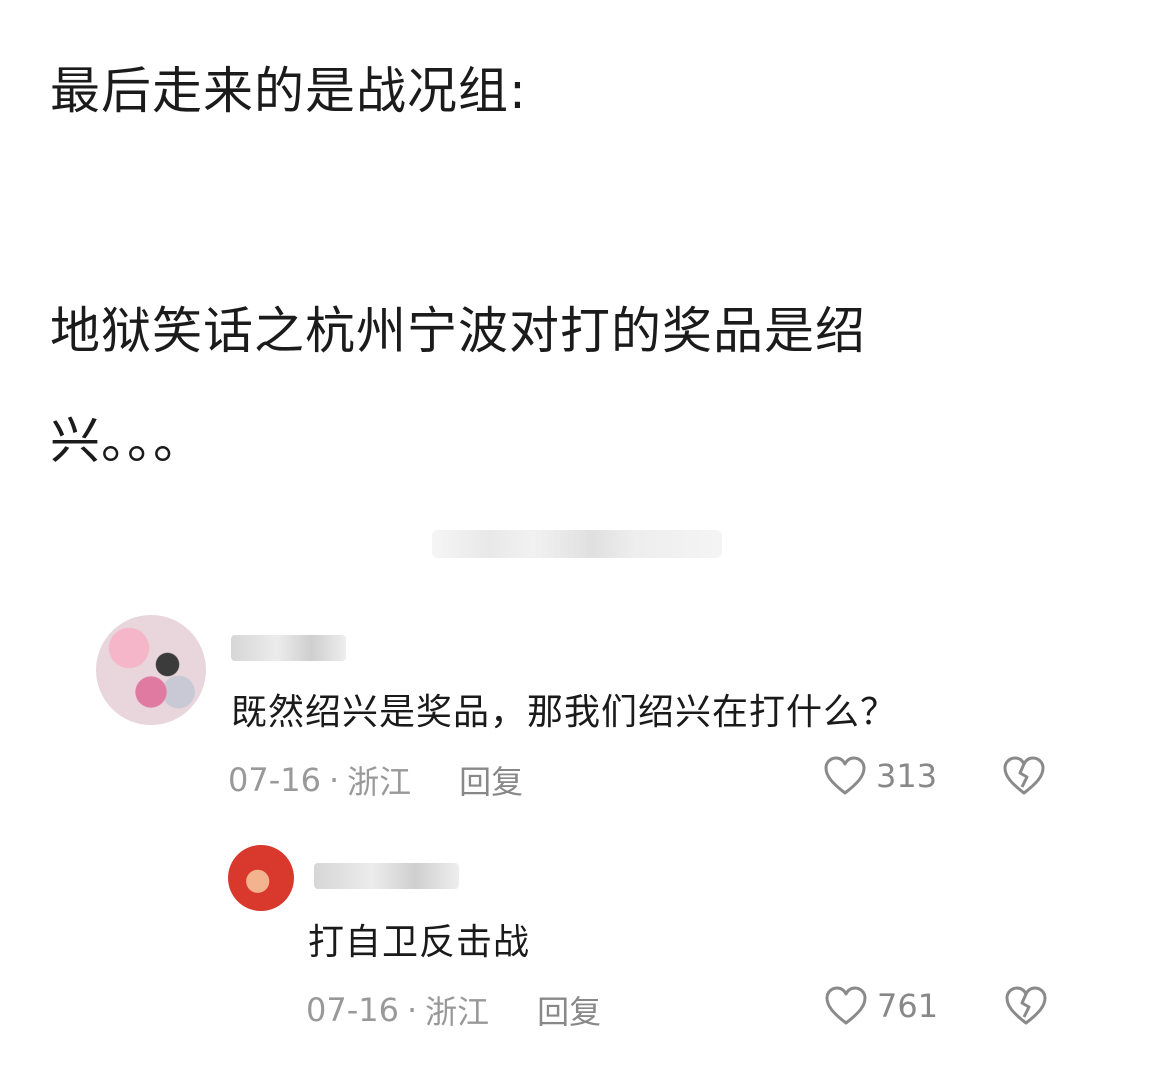 Image resolution: width=1153 pixels, height=1080 pixels. What do you see at coordinates (907, 776) in the screenshot?
I see `like-count: 313` at bounding box center [907, 776].